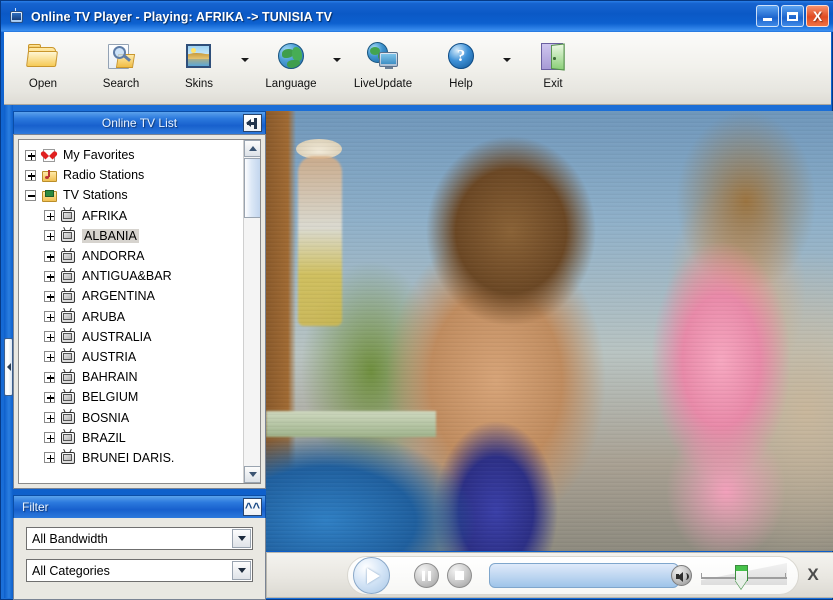  What do you see at coordinates (681, 575) in the screenshot?
I see `speaker-icon` at bounding box center [681, 575].